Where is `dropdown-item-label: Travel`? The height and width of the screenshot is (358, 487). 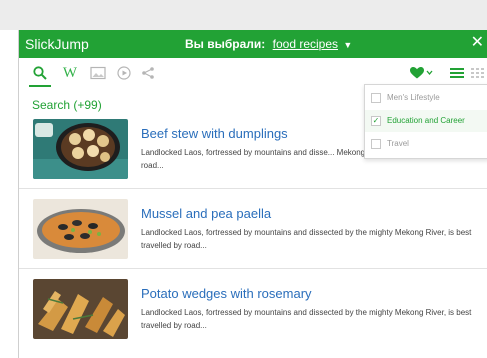 dropdown-item-label: Travel is located at coordinates (398, 143).